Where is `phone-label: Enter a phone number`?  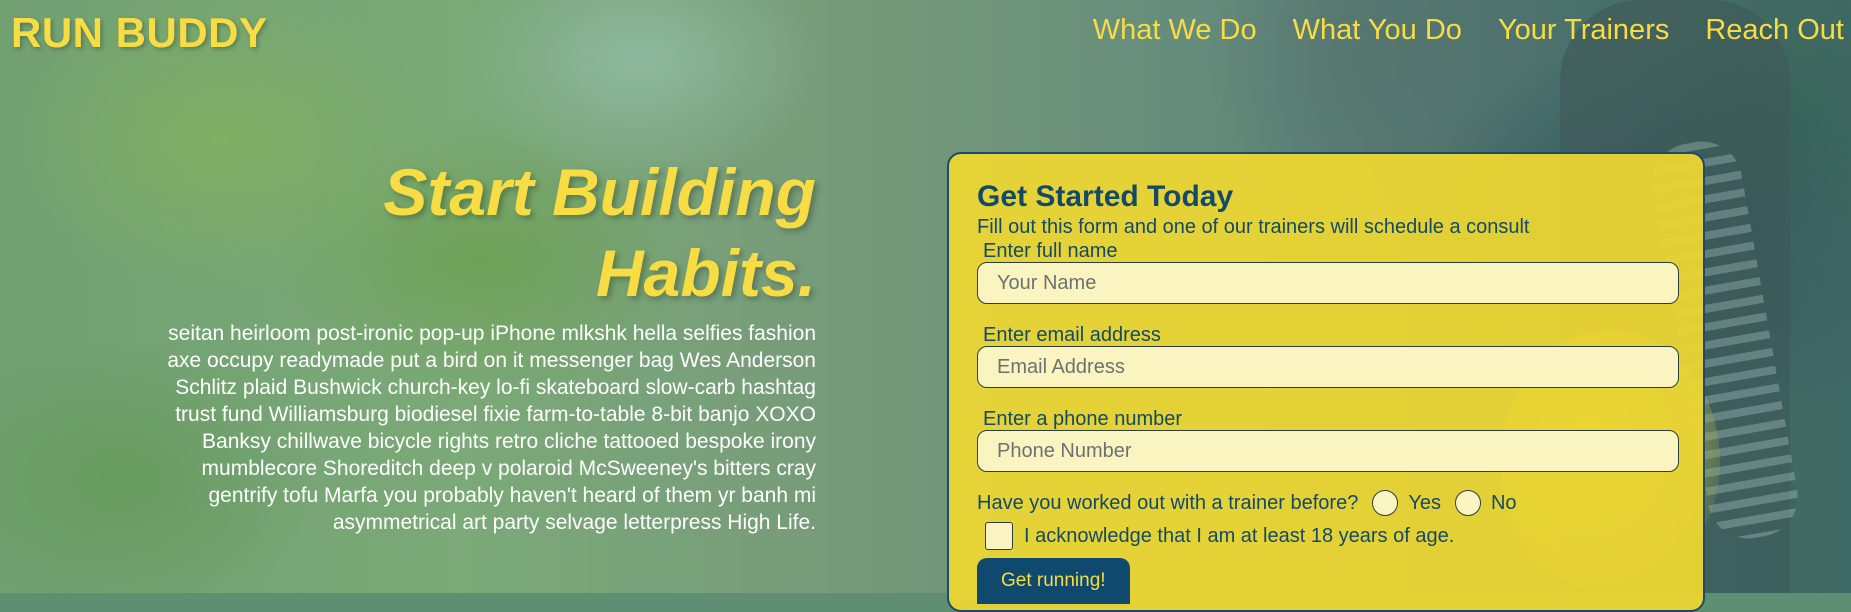
phone-label: Enter a phone number is located at coordinates (1083, 419).